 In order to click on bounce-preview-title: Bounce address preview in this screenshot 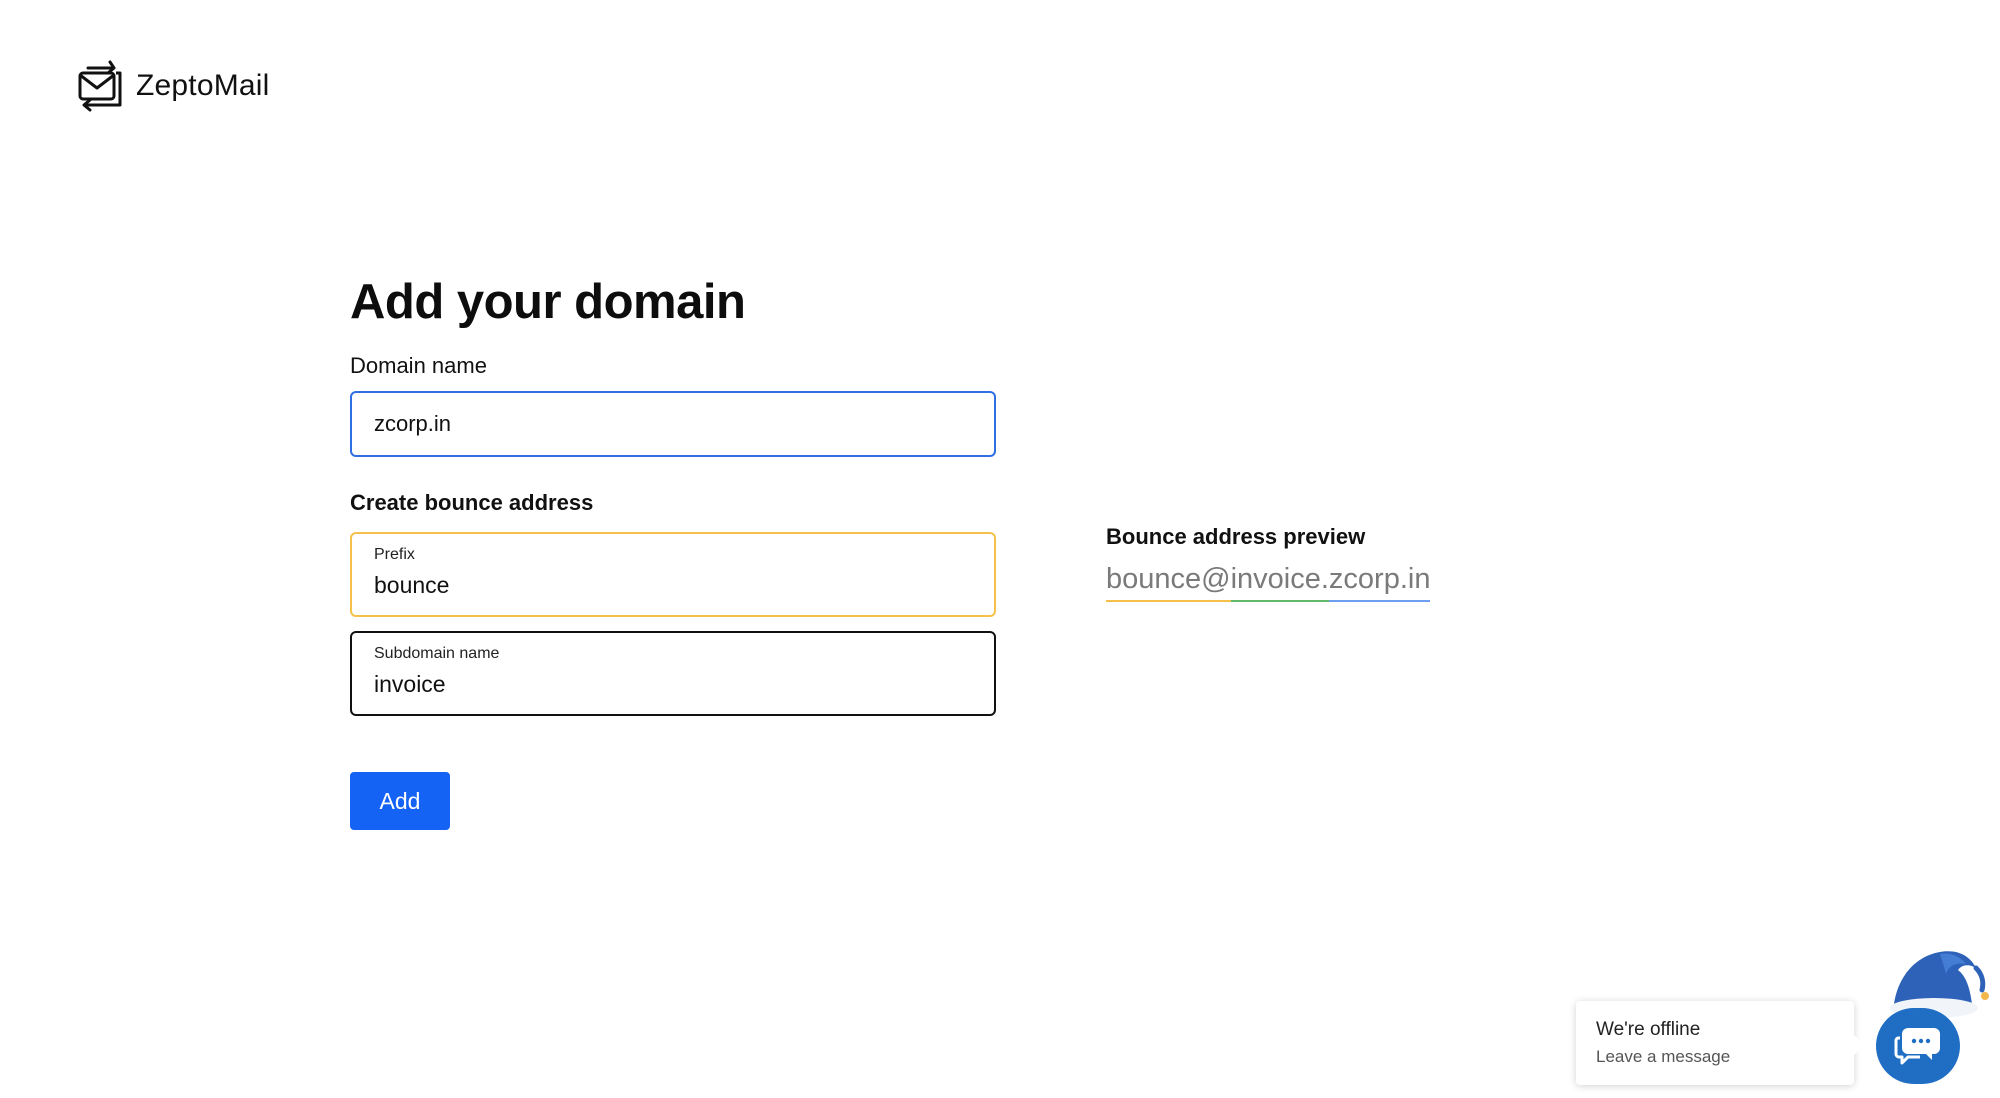, I will do `click(1236, 536)`.